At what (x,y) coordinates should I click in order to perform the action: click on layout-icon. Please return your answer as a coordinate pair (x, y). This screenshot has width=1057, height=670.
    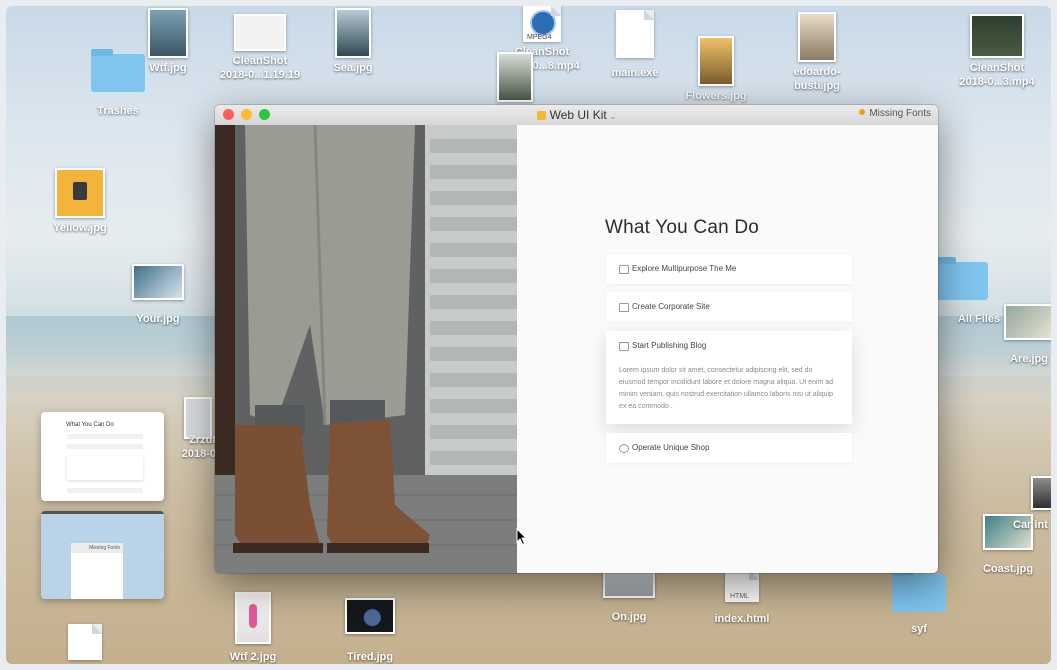
    Looking at the image, I should click on (624, 269).